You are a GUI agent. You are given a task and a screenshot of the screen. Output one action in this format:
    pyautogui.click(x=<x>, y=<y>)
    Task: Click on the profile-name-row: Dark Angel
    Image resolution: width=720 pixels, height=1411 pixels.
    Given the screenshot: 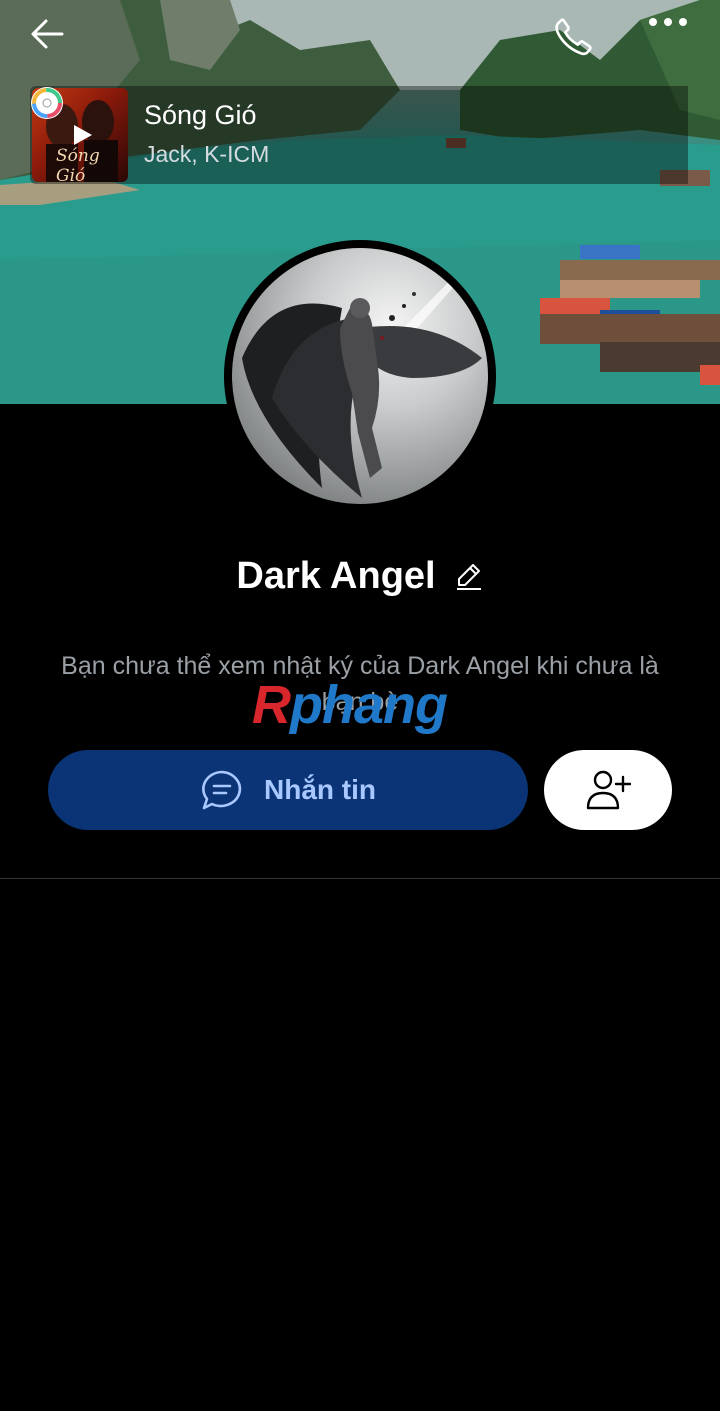 What is the action you would take?
    pyautogui.click(x=360, y=576)
    